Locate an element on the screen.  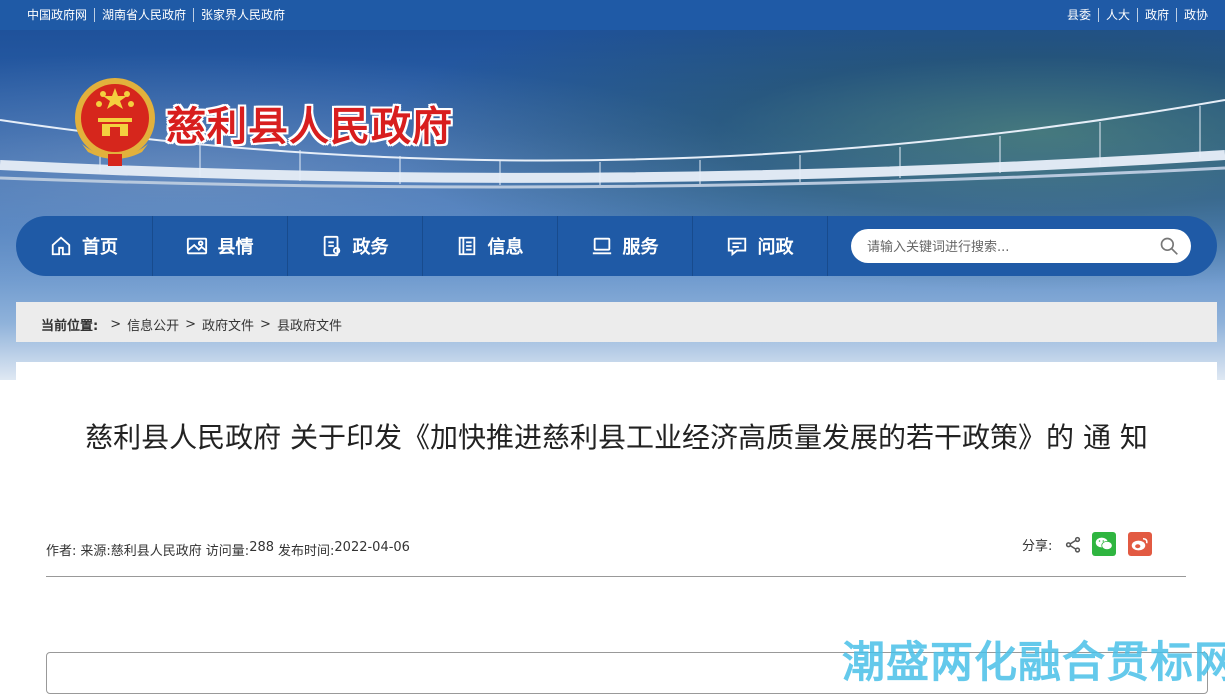
visits-value: 288 is located at coordinates (262, 547).